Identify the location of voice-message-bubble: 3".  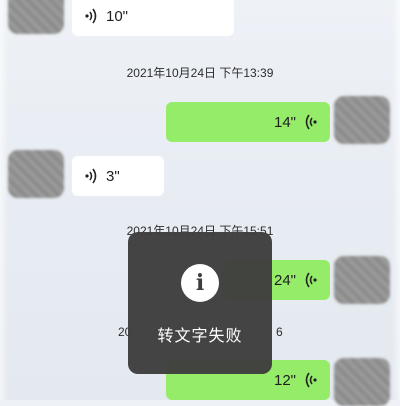
(118, 176).